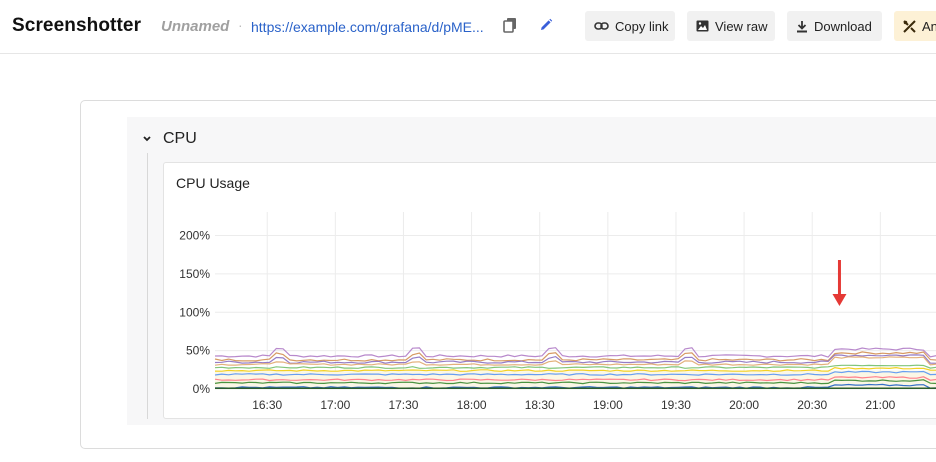 Image resolution: width=936 pixels, height=462 pixels. Describe the element at coordinates (194, 274) in the screenshot. I see `y-tick-label: 150%` at that location.